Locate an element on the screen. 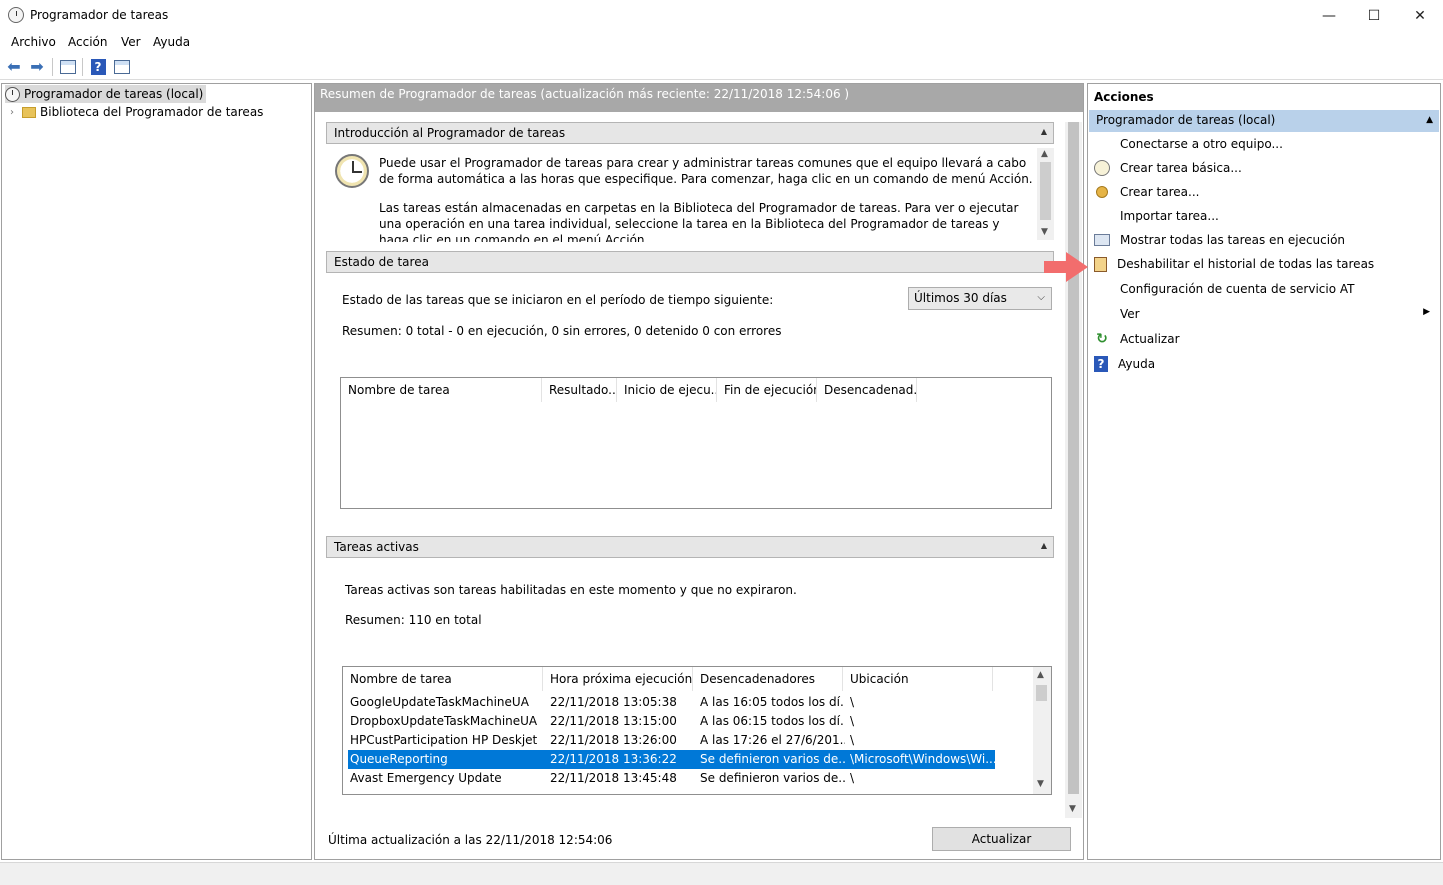 The width and height of the screenshot is (1443, 885). cell-location: \ is located at coordinates (852, 702).